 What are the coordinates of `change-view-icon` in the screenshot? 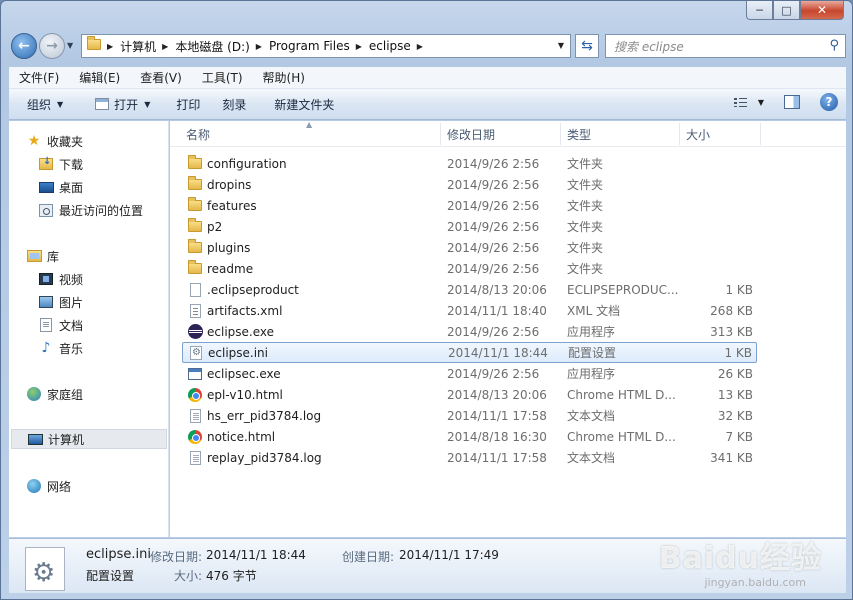 It's located at (740, 102).